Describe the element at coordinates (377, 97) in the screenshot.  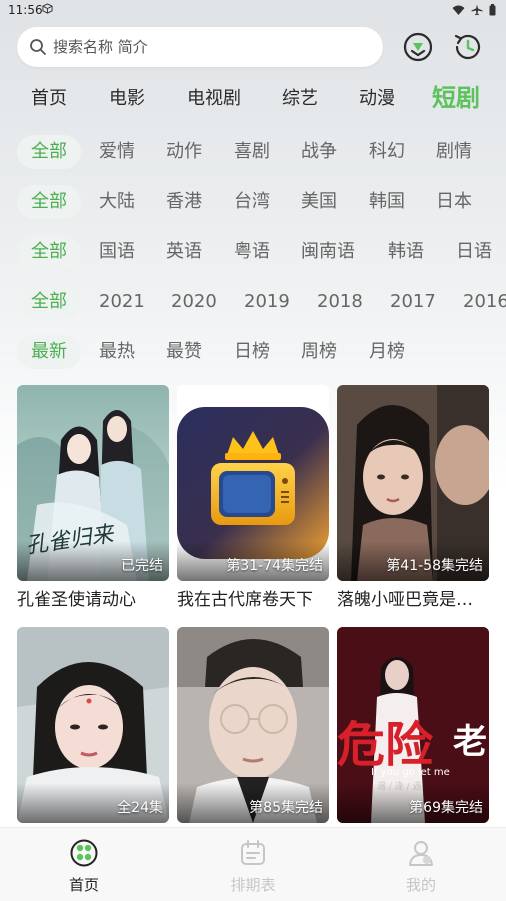
I see `tab-anime: 动漫` at that location.